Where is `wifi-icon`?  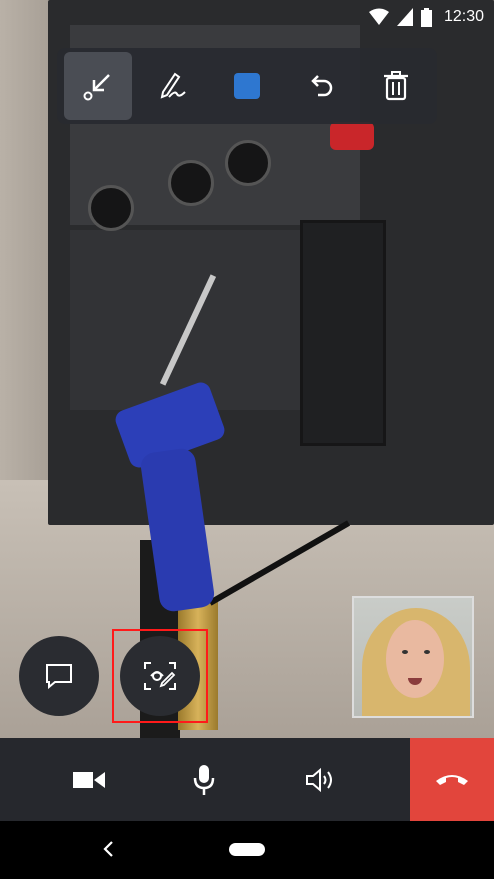 wifi-icon is located at coordinates (378, 16).